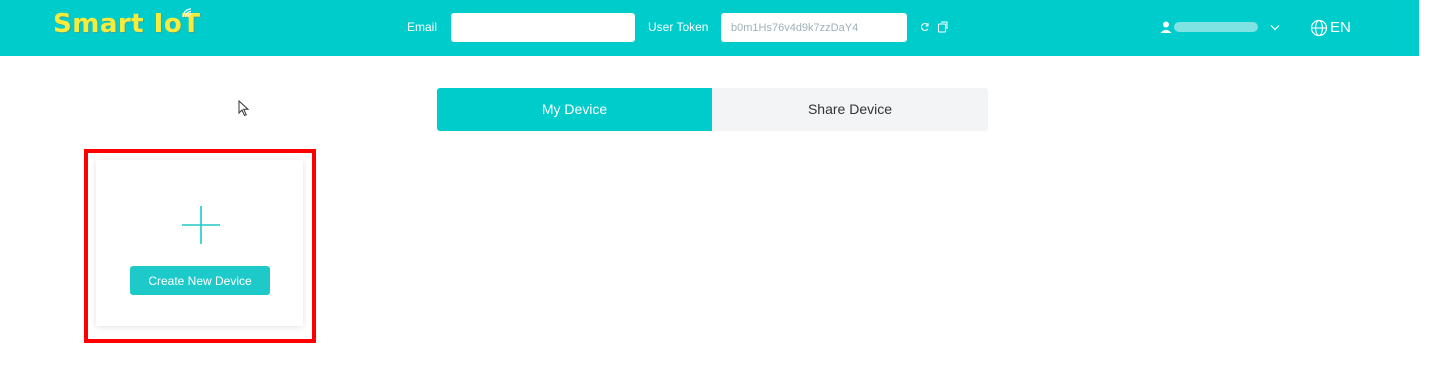 The width and height of the screenshot is (1439, 385). I want to click on language-selector: EN, so click(1340, 27).